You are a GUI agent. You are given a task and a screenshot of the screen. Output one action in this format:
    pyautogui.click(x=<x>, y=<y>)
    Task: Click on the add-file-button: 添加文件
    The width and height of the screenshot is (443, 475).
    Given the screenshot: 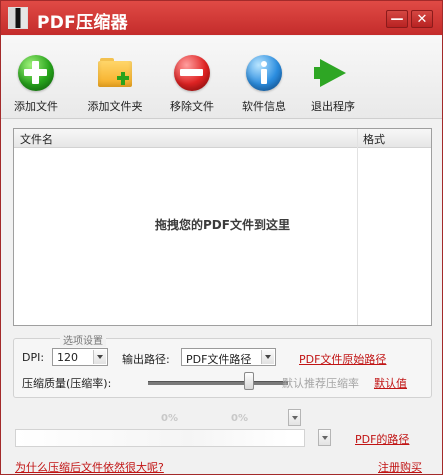 What is the action you would take?
    pyautogui.click(x=36, y=83)
    